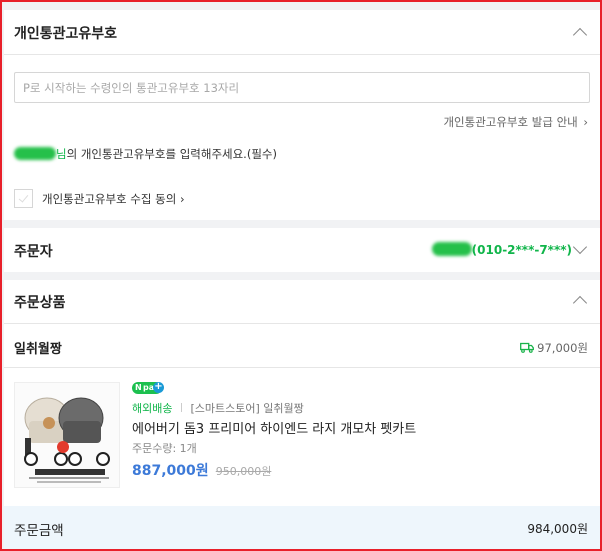 The height and width of the screenshot is (551, 602). What do you see at coordinates (39, 531) in the screenshot?
I see `order-total-label: 주문금액` at bounding box center [39, 531].